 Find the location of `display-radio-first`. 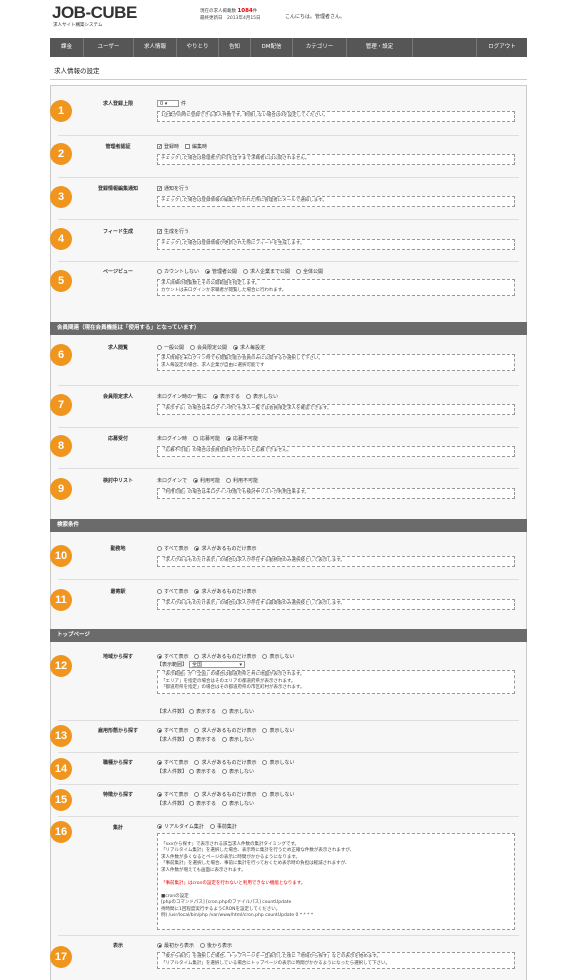

display-radio-first is located at coordinates (159, 945).